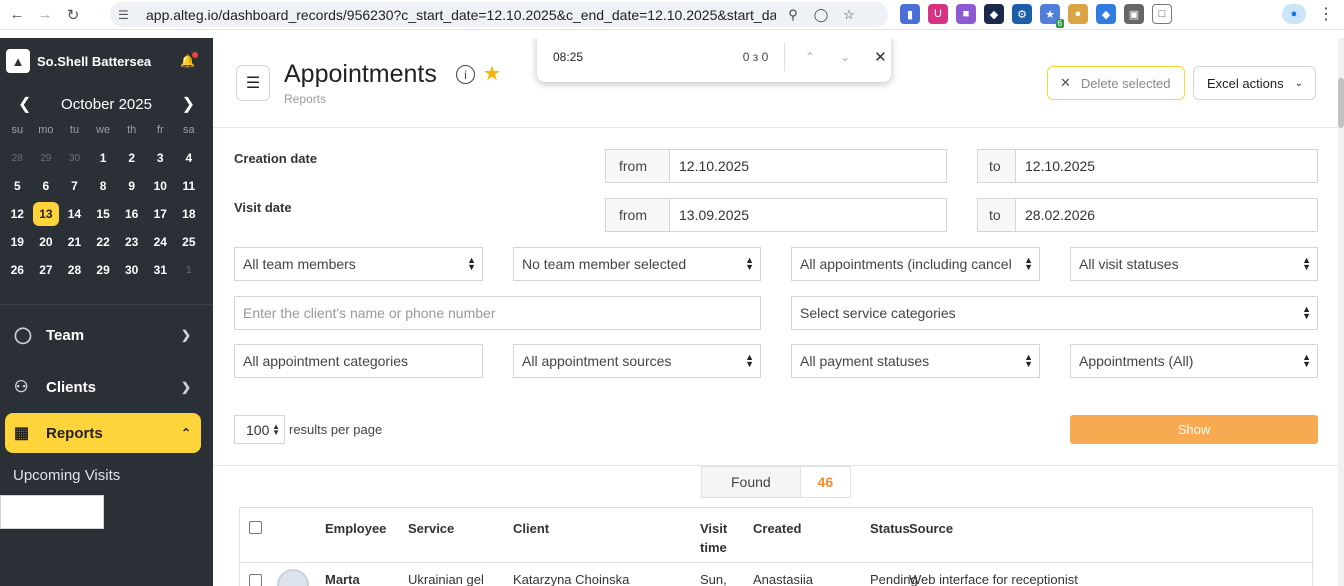 The width and height of the screenshot is (1344, 586). What do you see at coordinates (103, 433) in the screenshot?
I see `sidebar-item-reports: ▦ Reports ⌃` at bounding box center [103, 433].